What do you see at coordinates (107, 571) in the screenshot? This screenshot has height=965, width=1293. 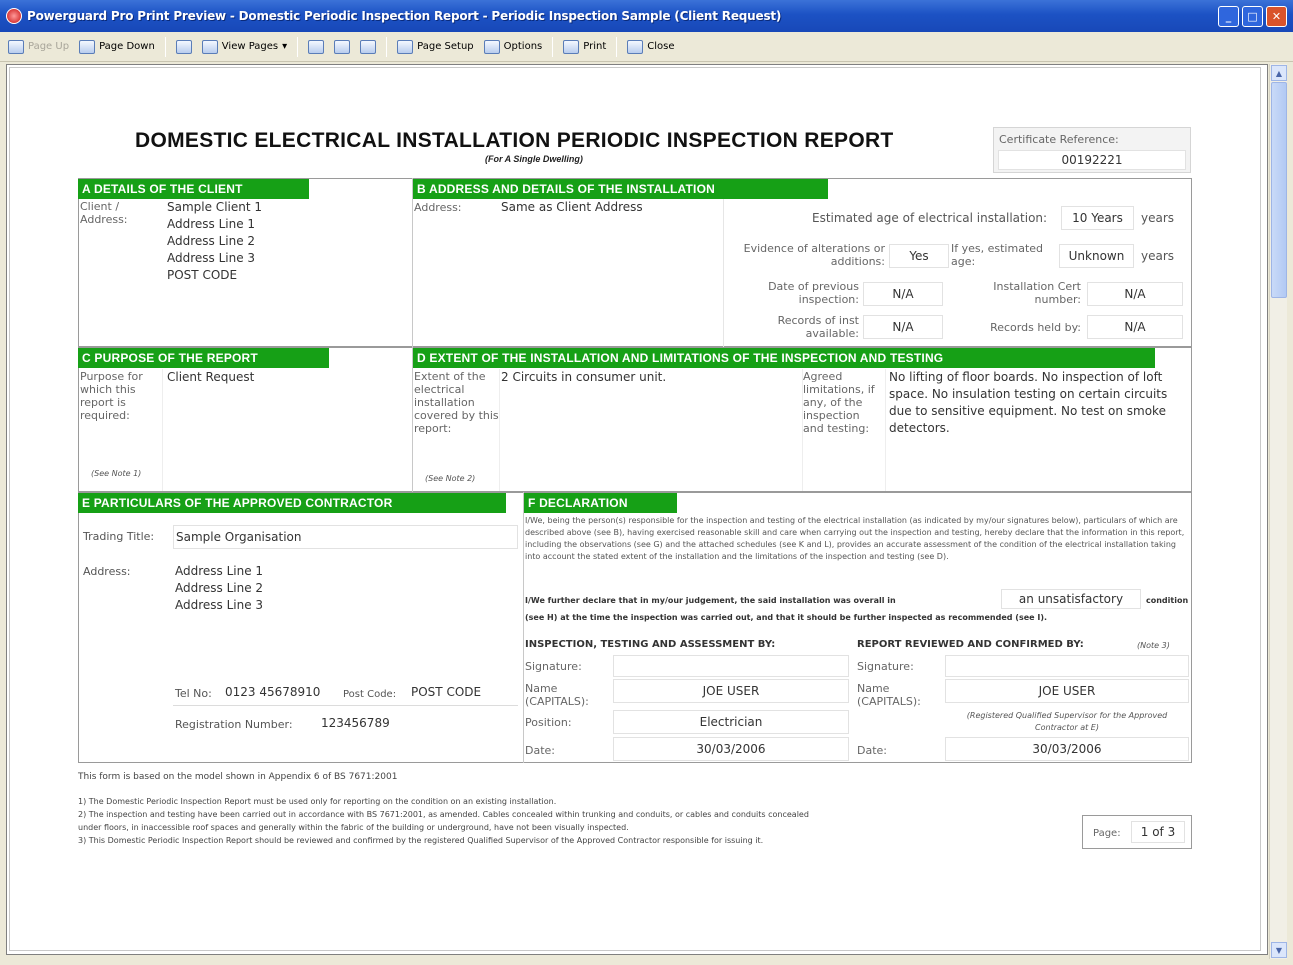 I see `contractor-address-label: Address:` at bounding box center [107, 571].